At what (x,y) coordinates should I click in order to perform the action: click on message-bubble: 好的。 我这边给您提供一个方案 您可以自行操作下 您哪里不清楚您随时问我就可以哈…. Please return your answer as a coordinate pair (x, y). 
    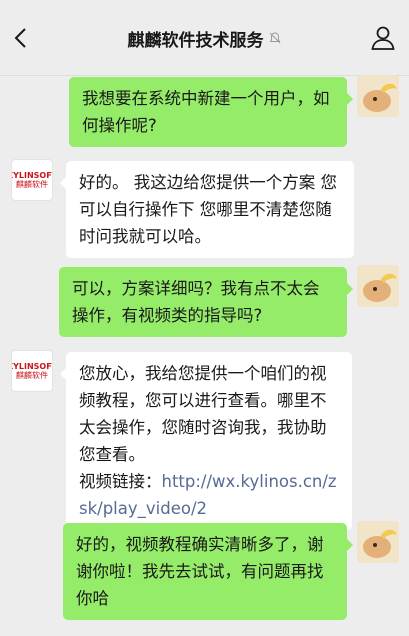
    Looking at the image, I should click on (207, 209).